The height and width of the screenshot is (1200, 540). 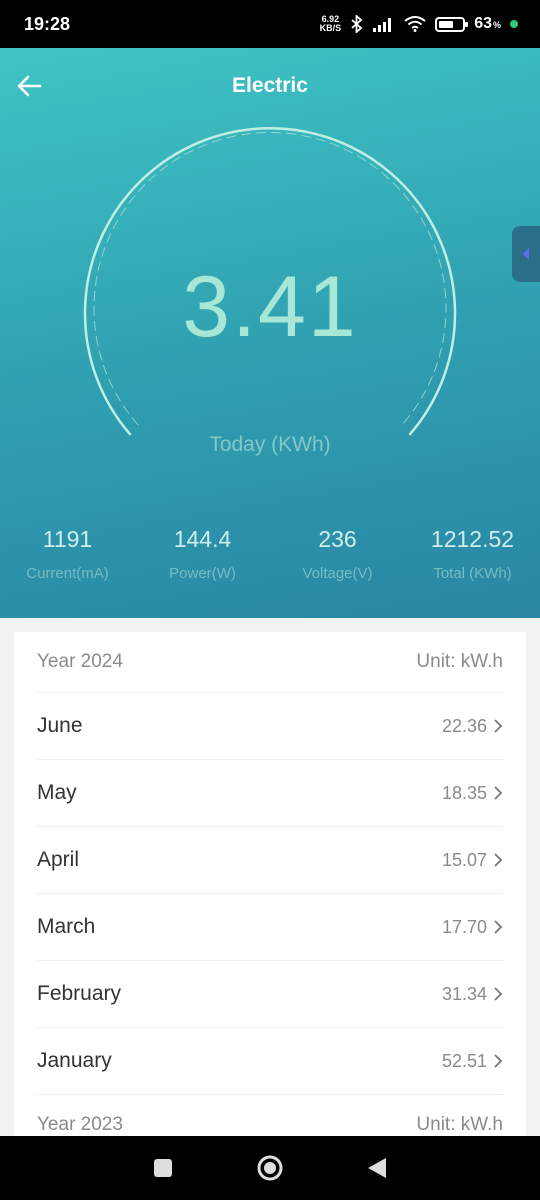 What do you see at coordinates (79, 993) in the screenshot?
I see `month-name: February` at bounding box center [79, 993].